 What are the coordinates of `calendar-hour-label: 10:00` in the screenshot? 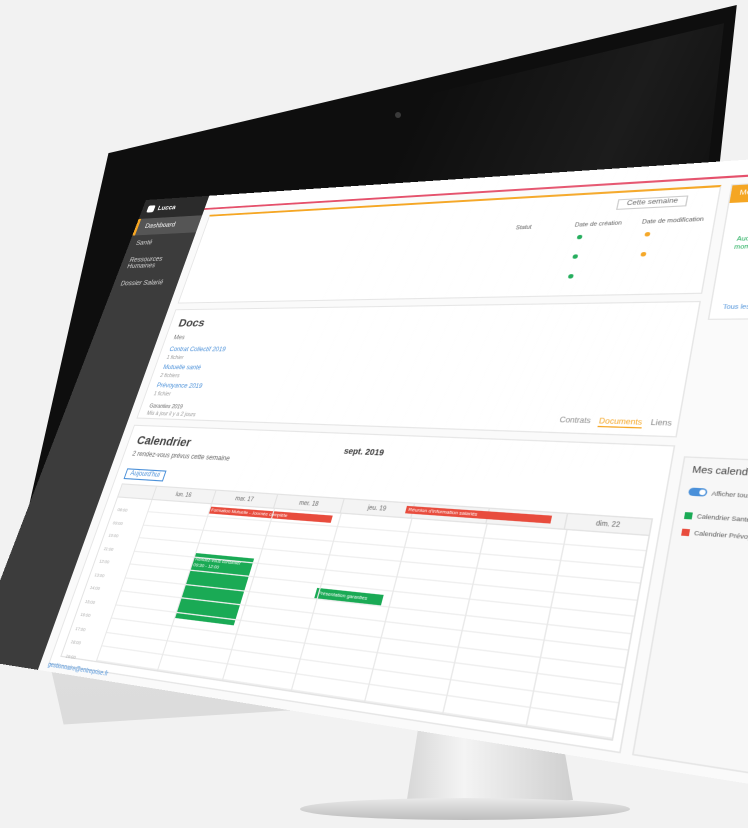 It's located at (114, 535).